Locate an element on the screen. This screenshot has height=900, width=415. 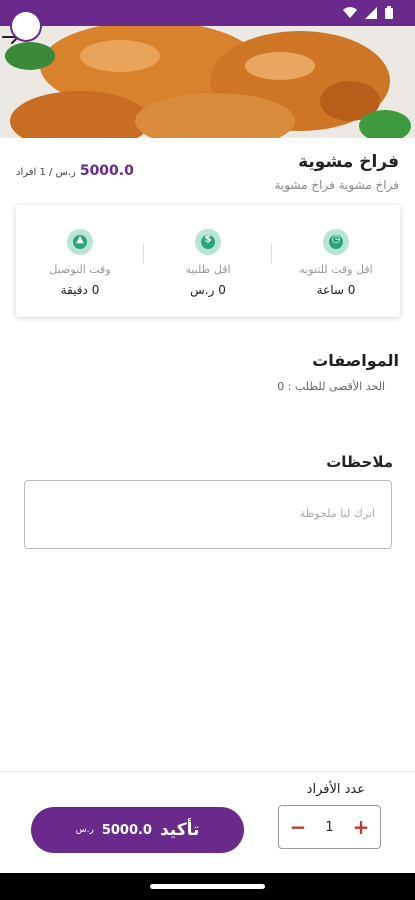
quantity-stepper: − 1 + is located at coordinates (329, 827).